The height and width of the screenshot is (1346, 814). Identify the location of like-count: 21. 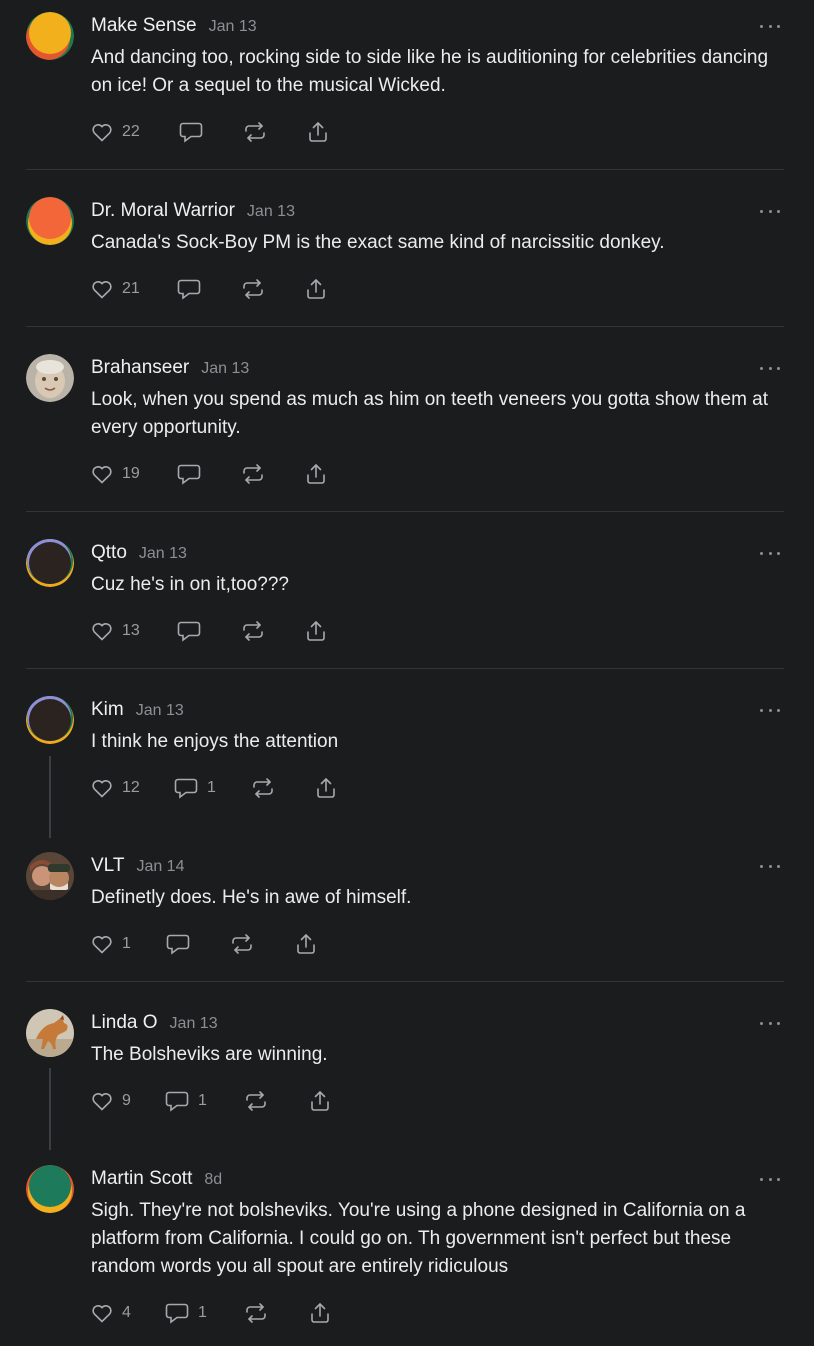
(131, 288).